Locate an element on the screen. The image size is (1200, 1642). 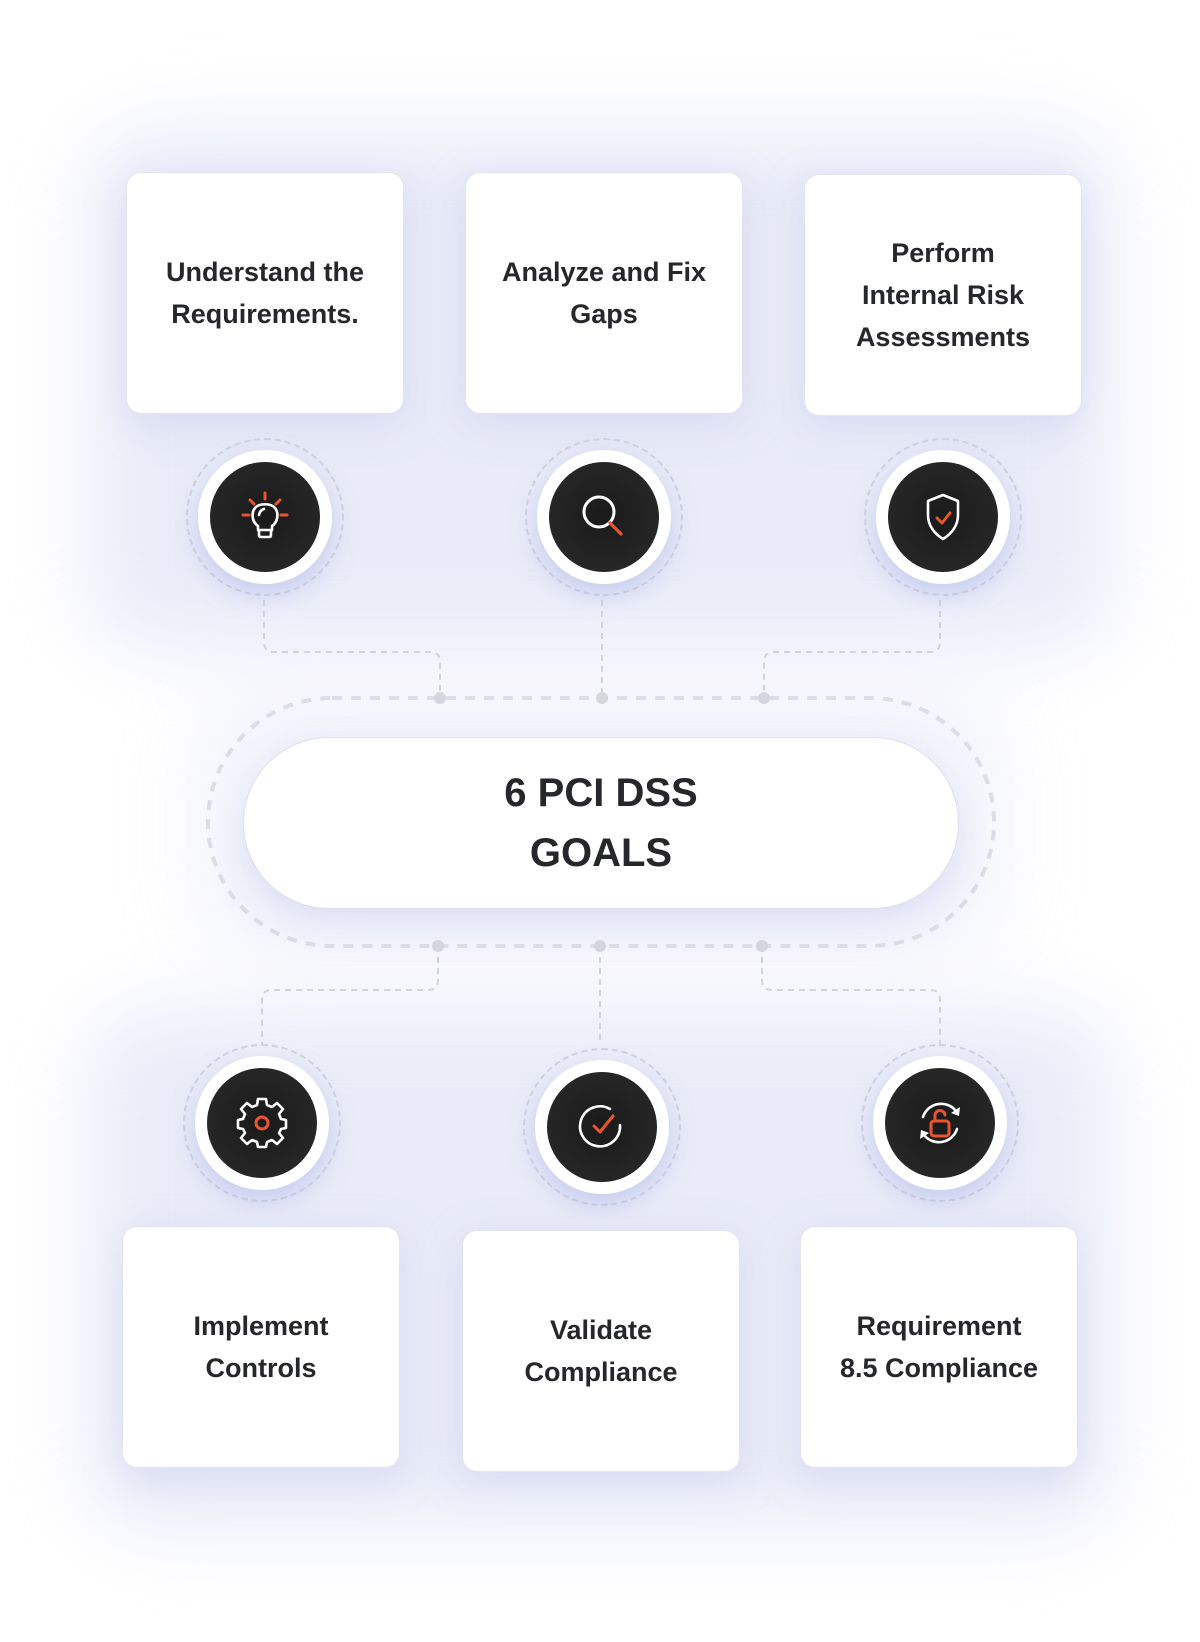
lightbulb-icon is located at coordinates (265, 515).